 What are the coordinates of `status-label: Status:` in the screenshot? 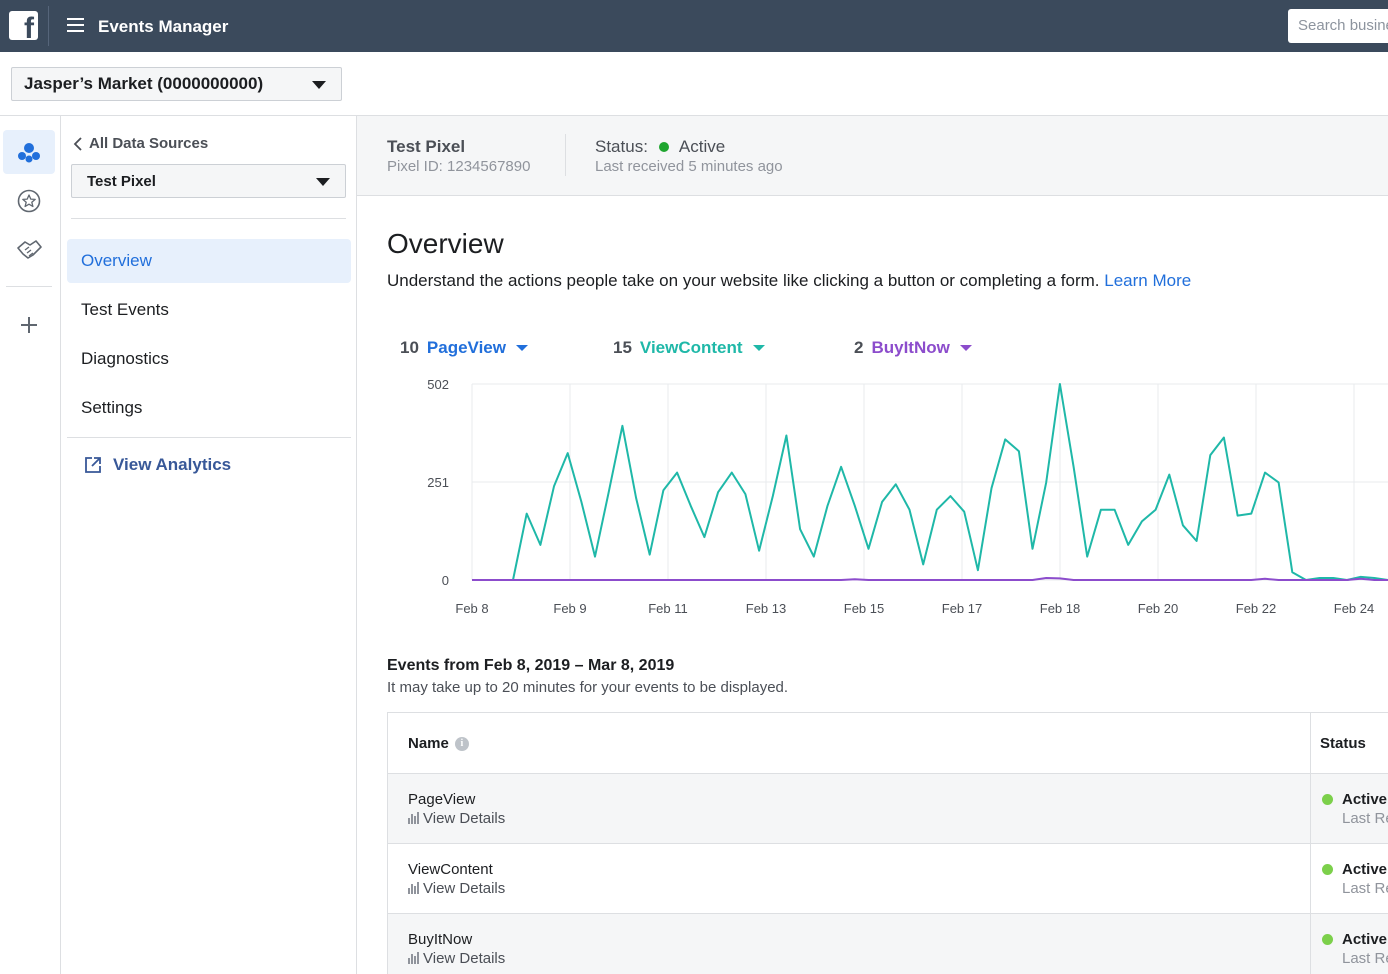 It's located at (621, 146).